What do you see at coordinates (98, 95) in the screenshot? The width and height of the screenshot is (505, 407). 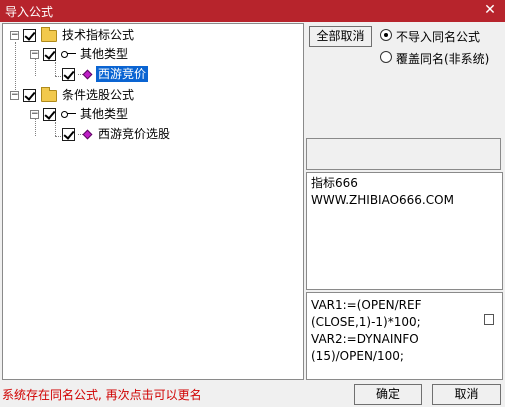 I see `tree-item-label: 条件选股公式` at bounding box center [98, 95].